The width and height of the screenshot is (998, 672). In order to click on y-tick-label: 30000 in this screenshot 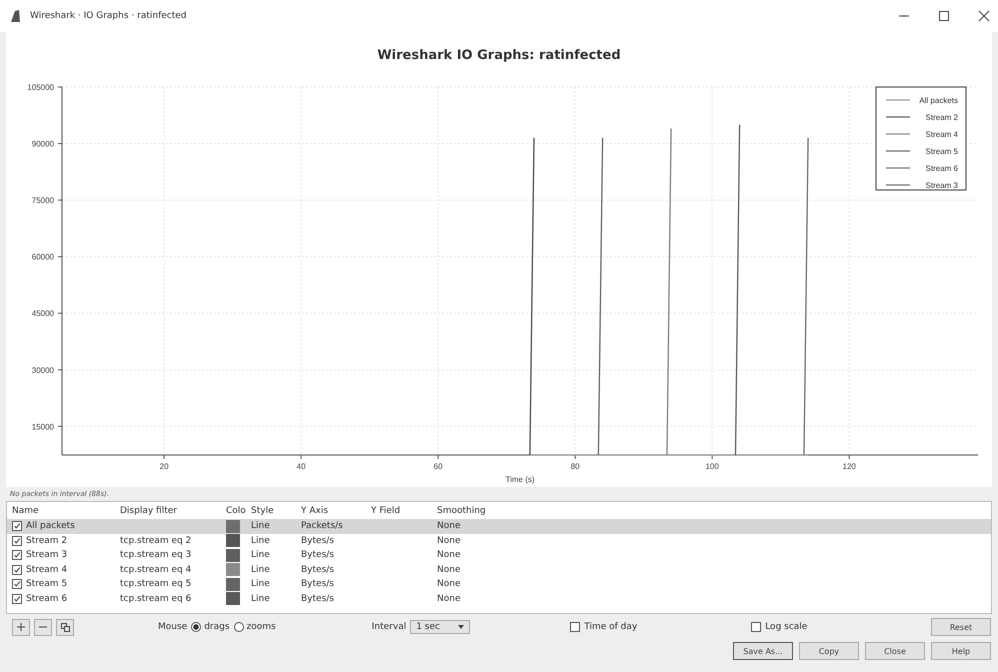, I will do `click(43, 370)`.